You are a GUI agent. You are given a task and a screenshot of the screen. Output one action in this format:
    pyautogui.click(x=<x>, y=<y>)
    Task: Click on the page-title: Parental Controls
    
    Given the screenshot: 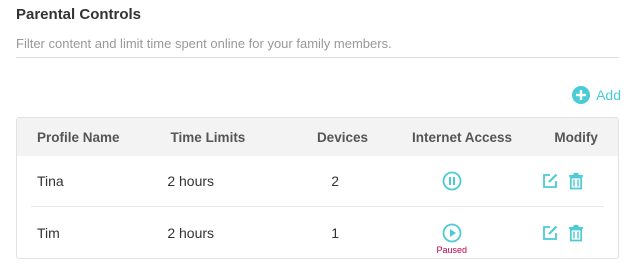 What is the action you would take?
    pyautogui.click(x=79, y=14)
    